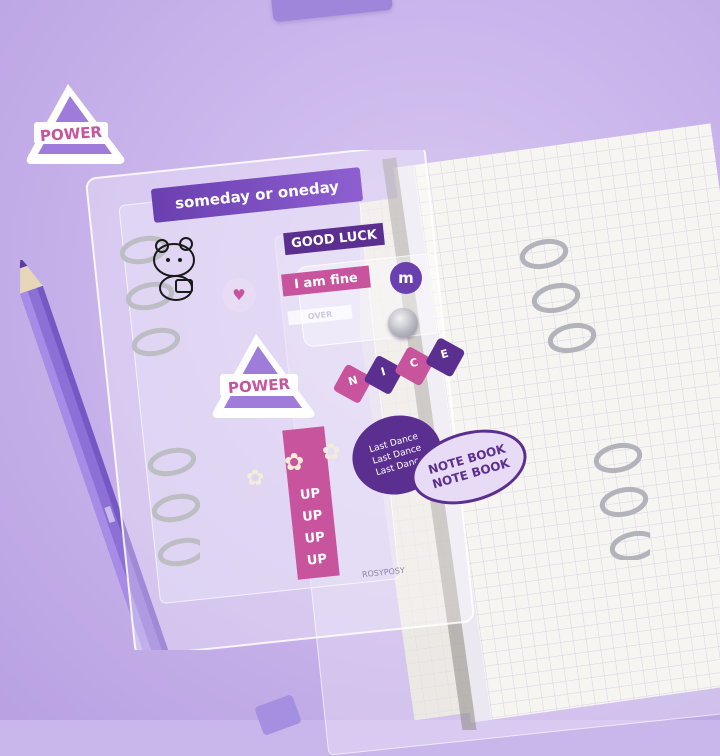  Describe the element at coordinates (331, 452) in the screenshot. I see `flower-icon-2: ✿` at that location.